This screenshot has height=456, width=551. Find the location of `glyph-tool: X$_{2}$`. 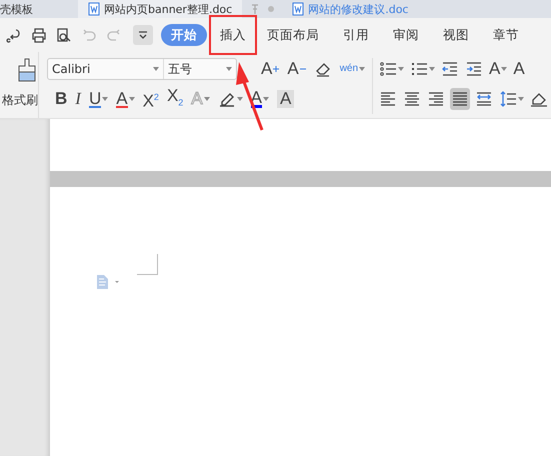

glyph-tool: X$_{2}$ is located at coordinates (175, 99).